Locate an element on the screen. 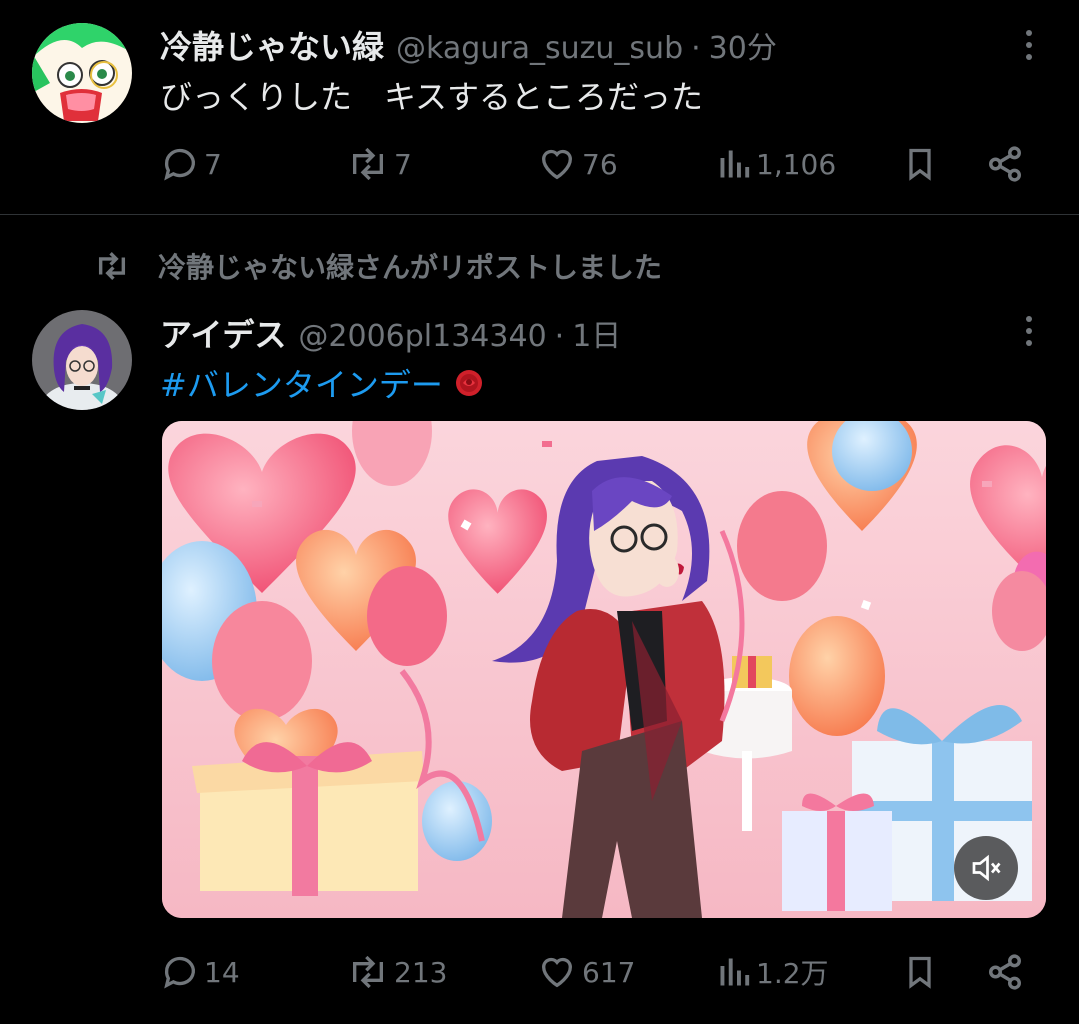 This screenshot has height=1024, width=1079. user-handle: @kagura_suzu_sub is located at coordinates (539, 48).